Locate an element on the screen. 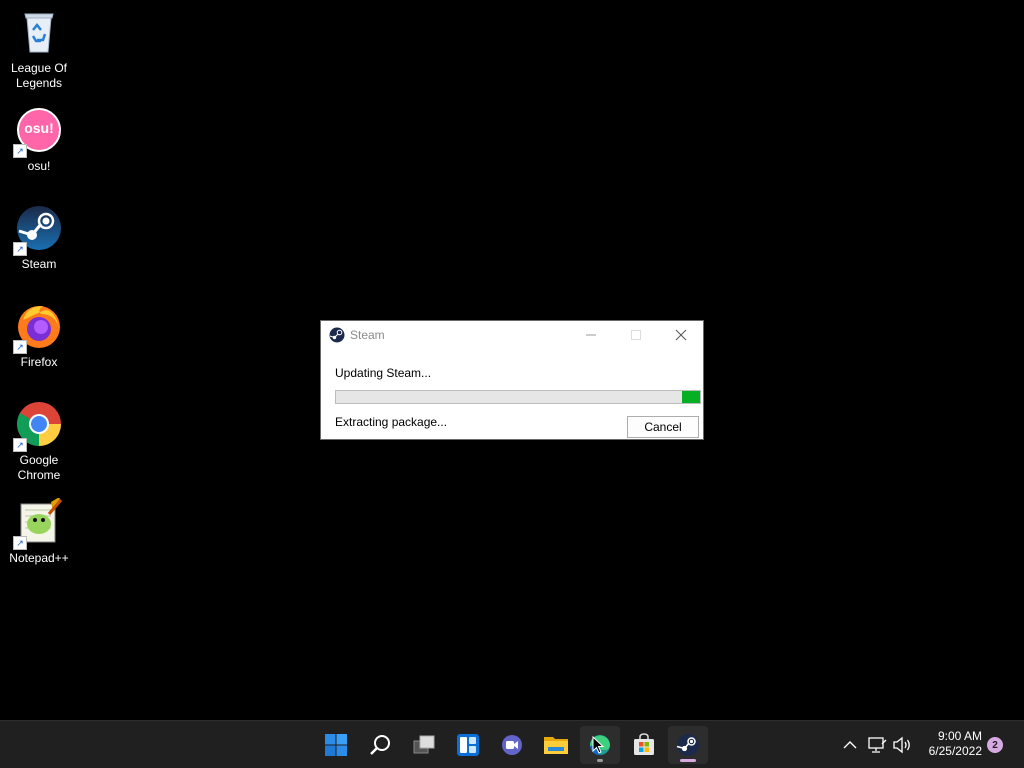  taskbar-store-button is located at coordinates (644, 745).